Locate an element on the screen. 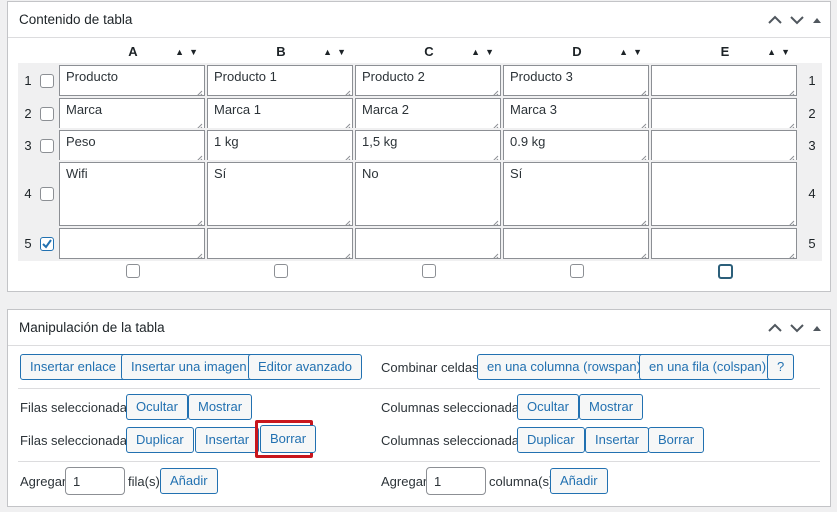 This screenshot has height=512, width=837. table-row: 4 Wifi Sí No Sí 4 is located at coordinates (420, 194).